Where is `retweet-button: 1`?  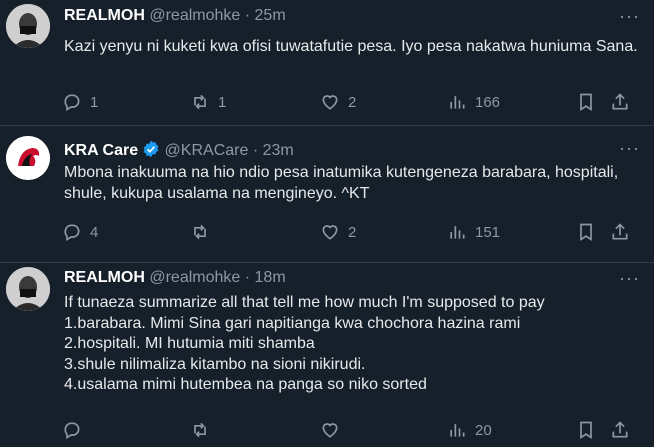 retweet-button: 1 is located at coordinates (208, 102).